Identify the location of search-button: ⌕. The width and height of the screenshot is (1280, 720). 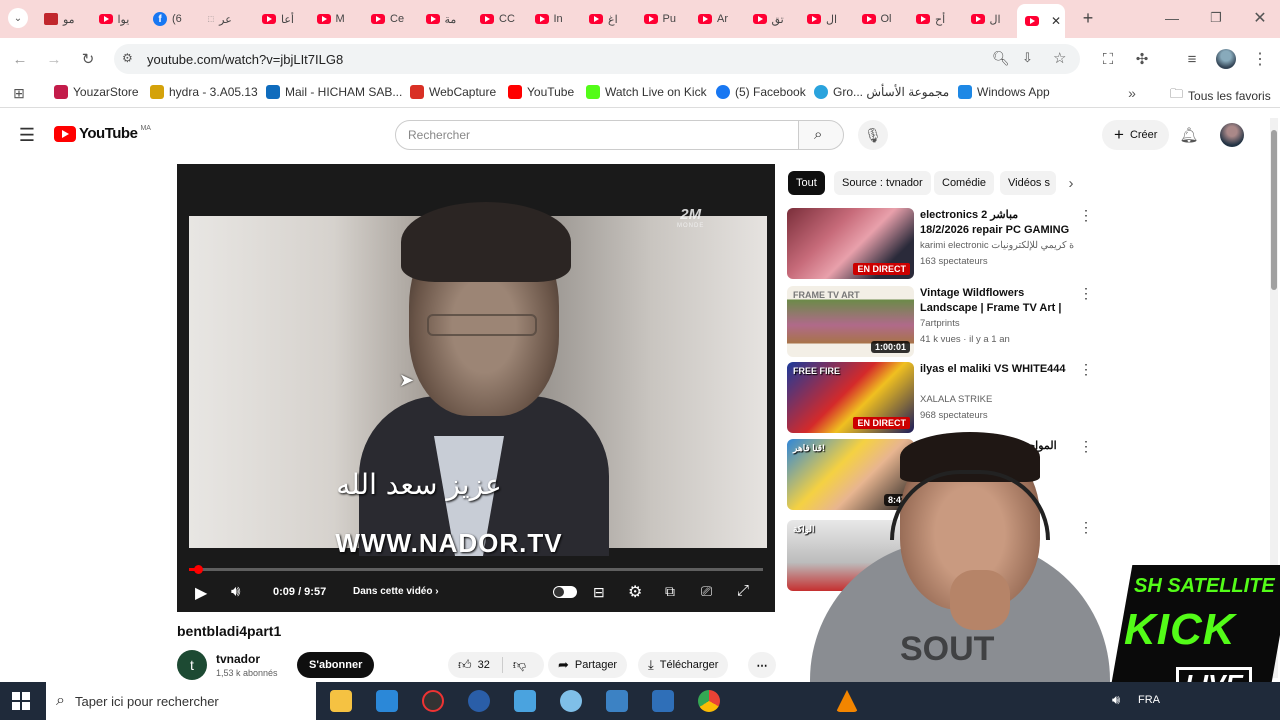
(821, 135).